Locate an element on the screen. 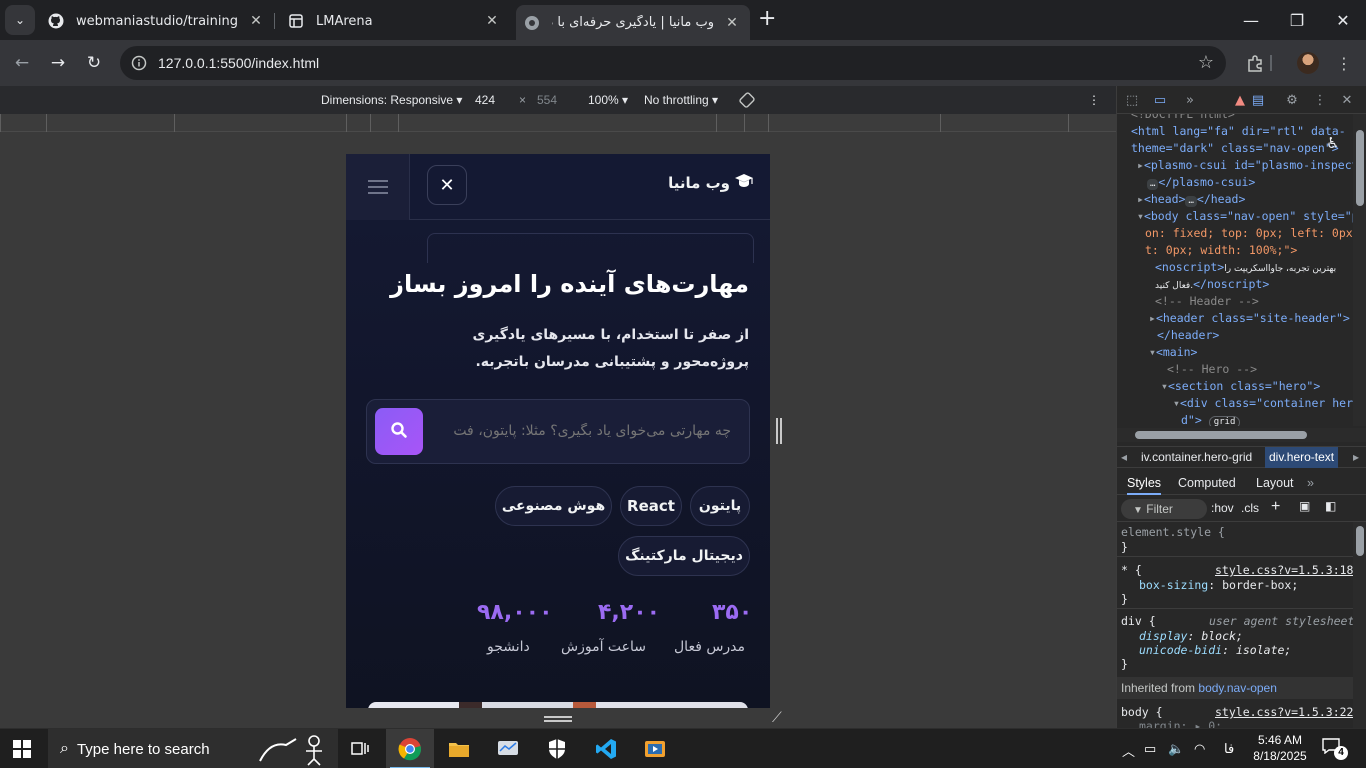  zoom-dropdown: 100% ▾ is located at coordinates (608, 100).